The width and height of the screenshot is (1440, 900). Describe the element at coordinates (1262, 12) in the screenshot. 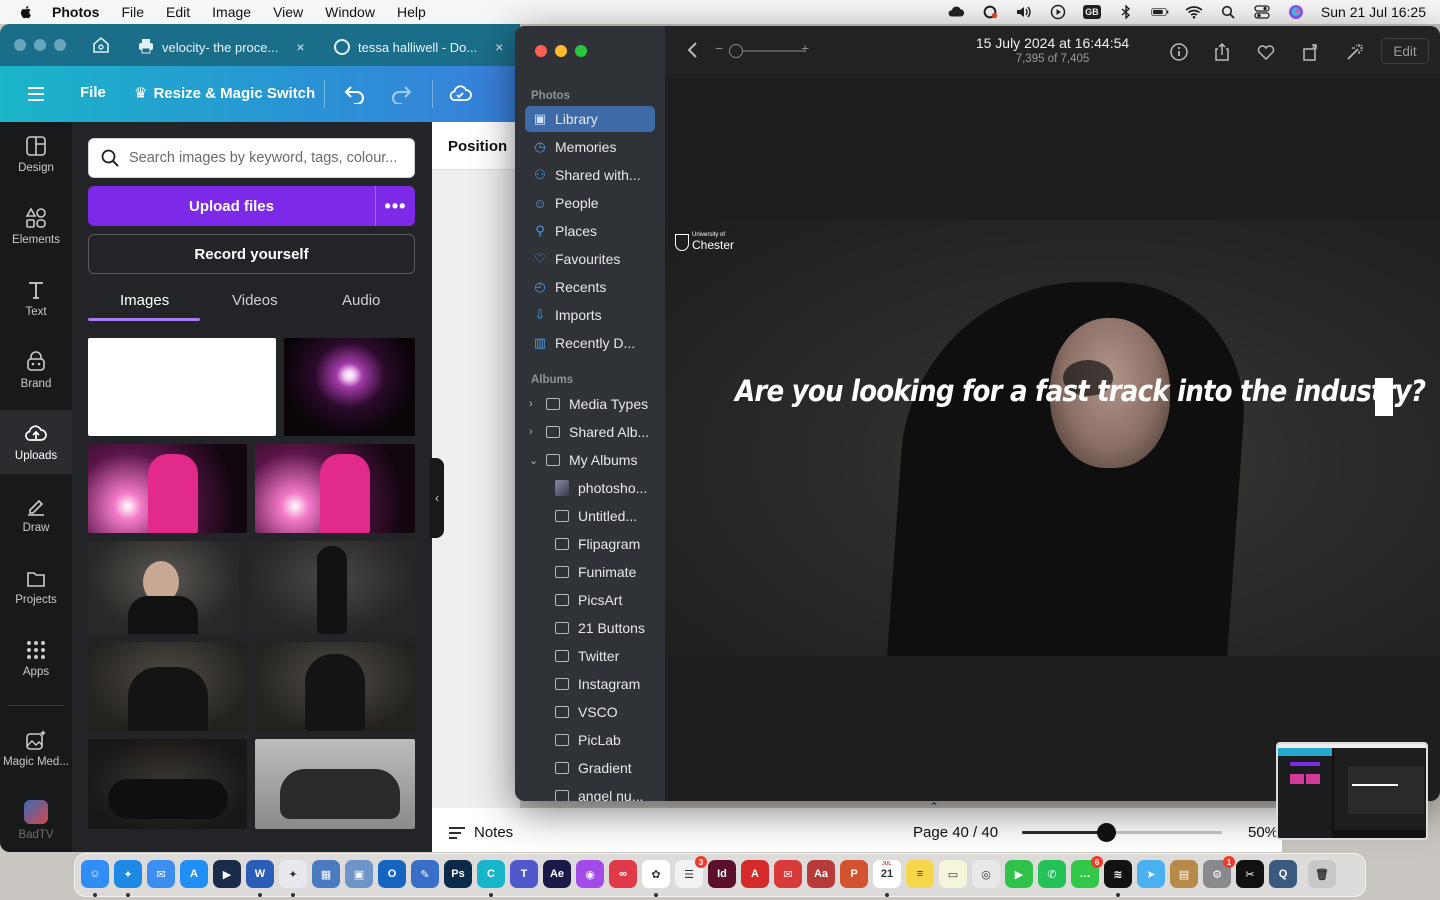

I see `control-center-icon` at that location.